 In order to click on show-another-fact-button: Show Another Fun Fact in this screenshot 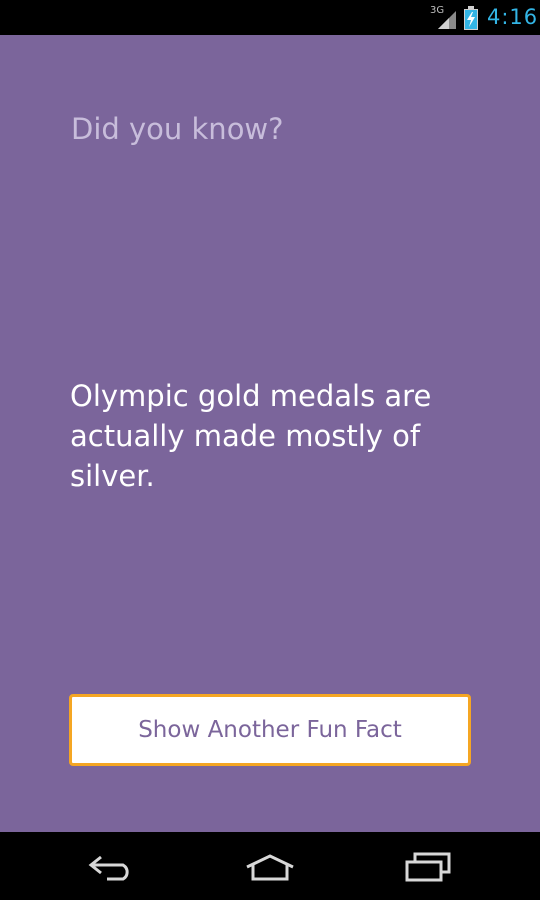, I will do `click(270, 730)`.